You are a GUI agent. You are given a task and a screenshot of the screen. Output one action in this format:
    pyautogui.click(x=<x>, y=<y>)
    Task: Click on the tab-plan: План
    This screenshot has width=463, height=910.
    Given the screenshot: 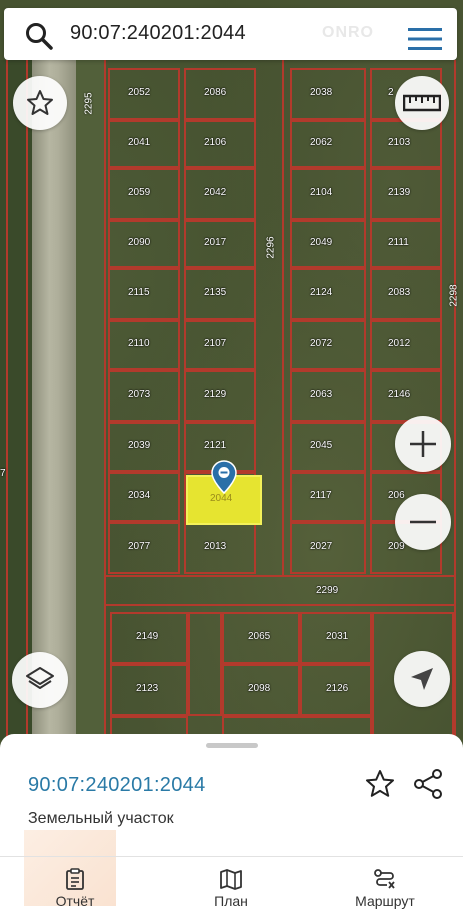 What is the action you would take?
    pyautogui.click(x=231, y=886)
    